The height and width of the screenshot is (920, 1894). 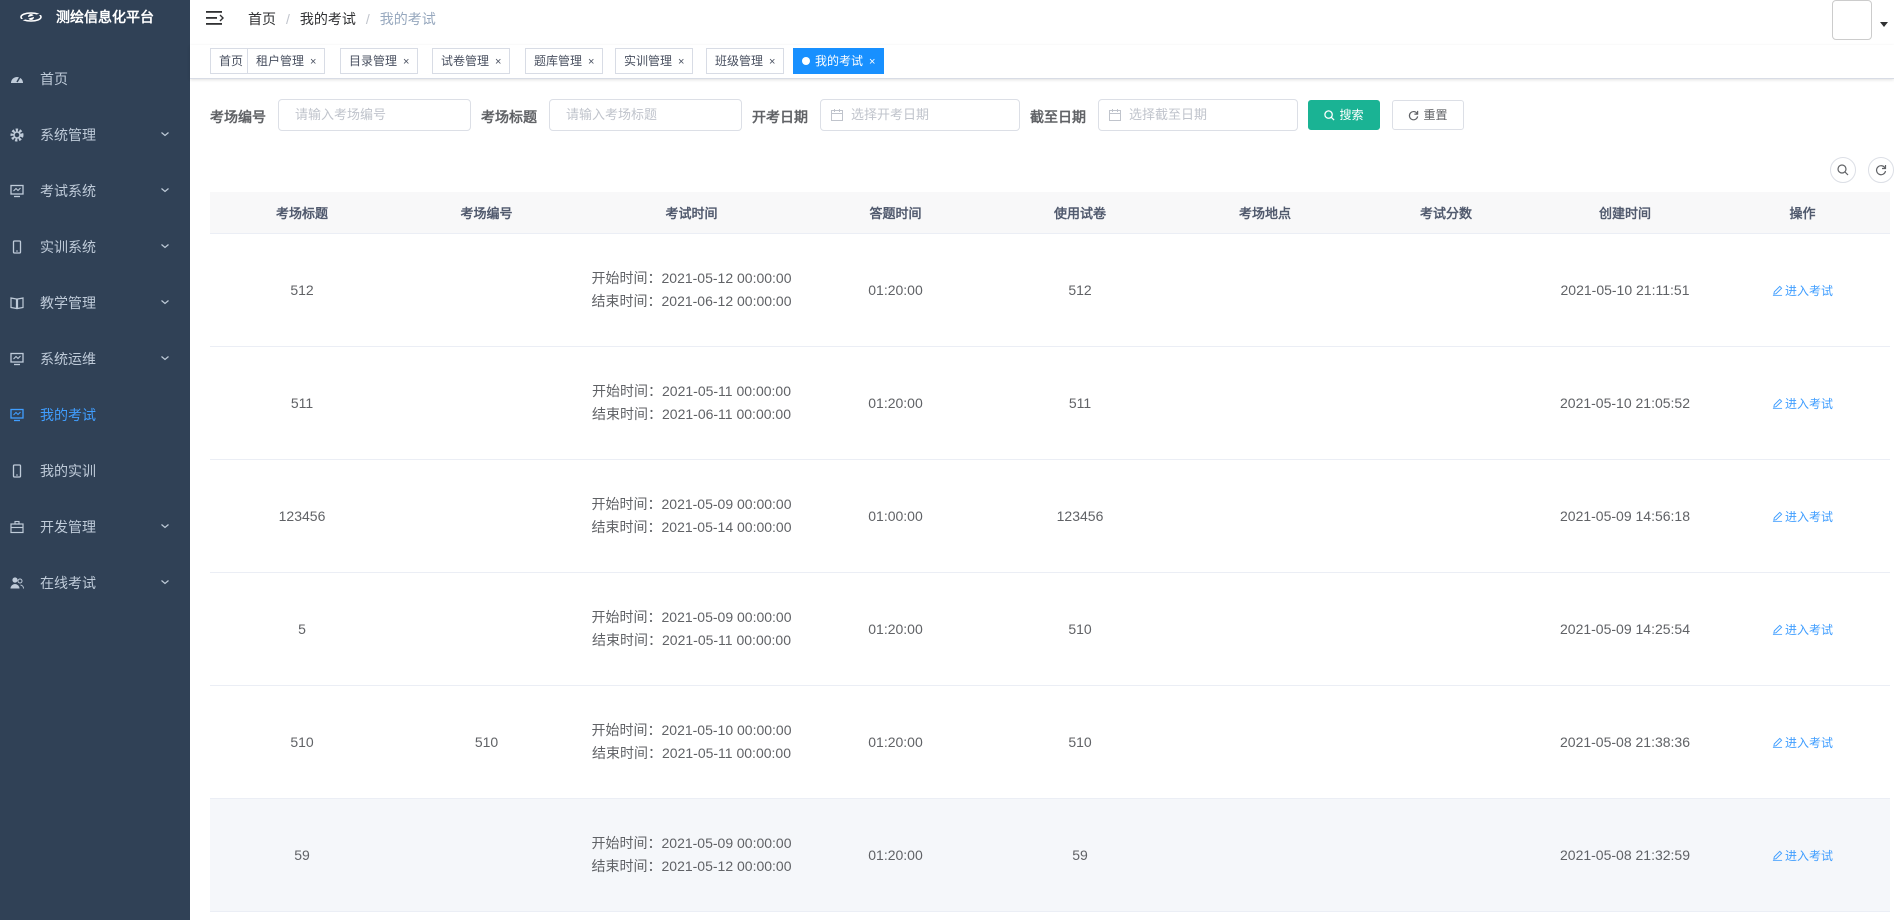 I want to click on toolbox-icon, so click(x=17, y=527).